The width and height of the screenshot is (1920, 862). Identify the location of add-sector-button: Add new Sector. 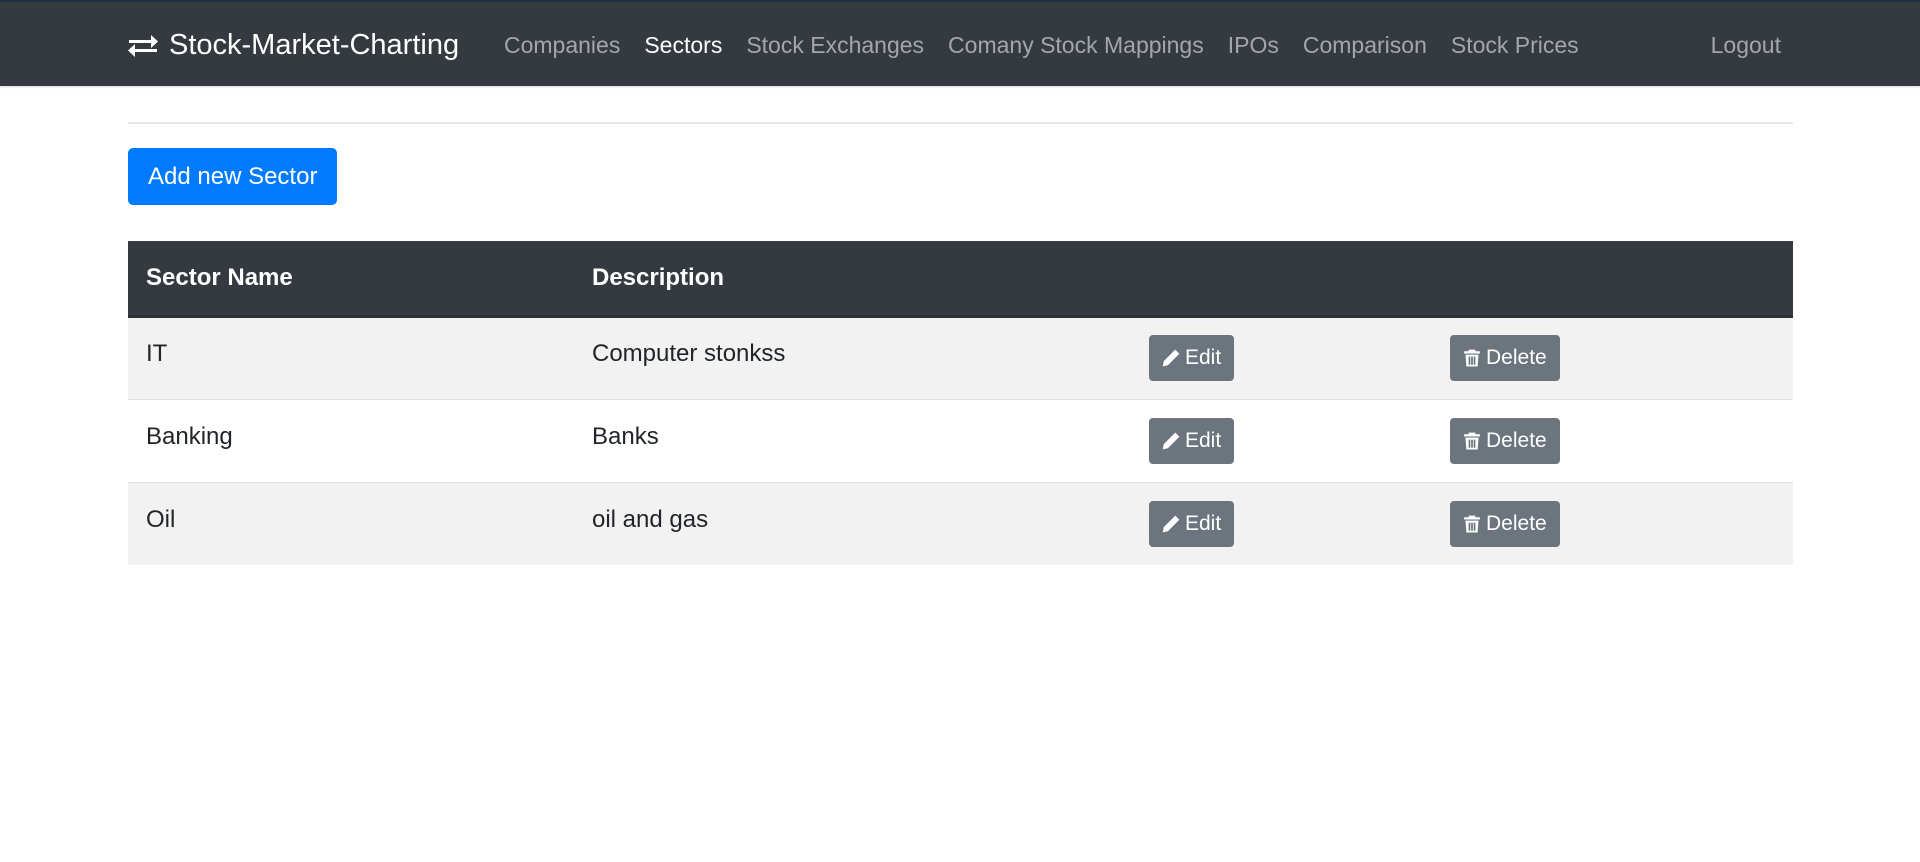
(233, 176).